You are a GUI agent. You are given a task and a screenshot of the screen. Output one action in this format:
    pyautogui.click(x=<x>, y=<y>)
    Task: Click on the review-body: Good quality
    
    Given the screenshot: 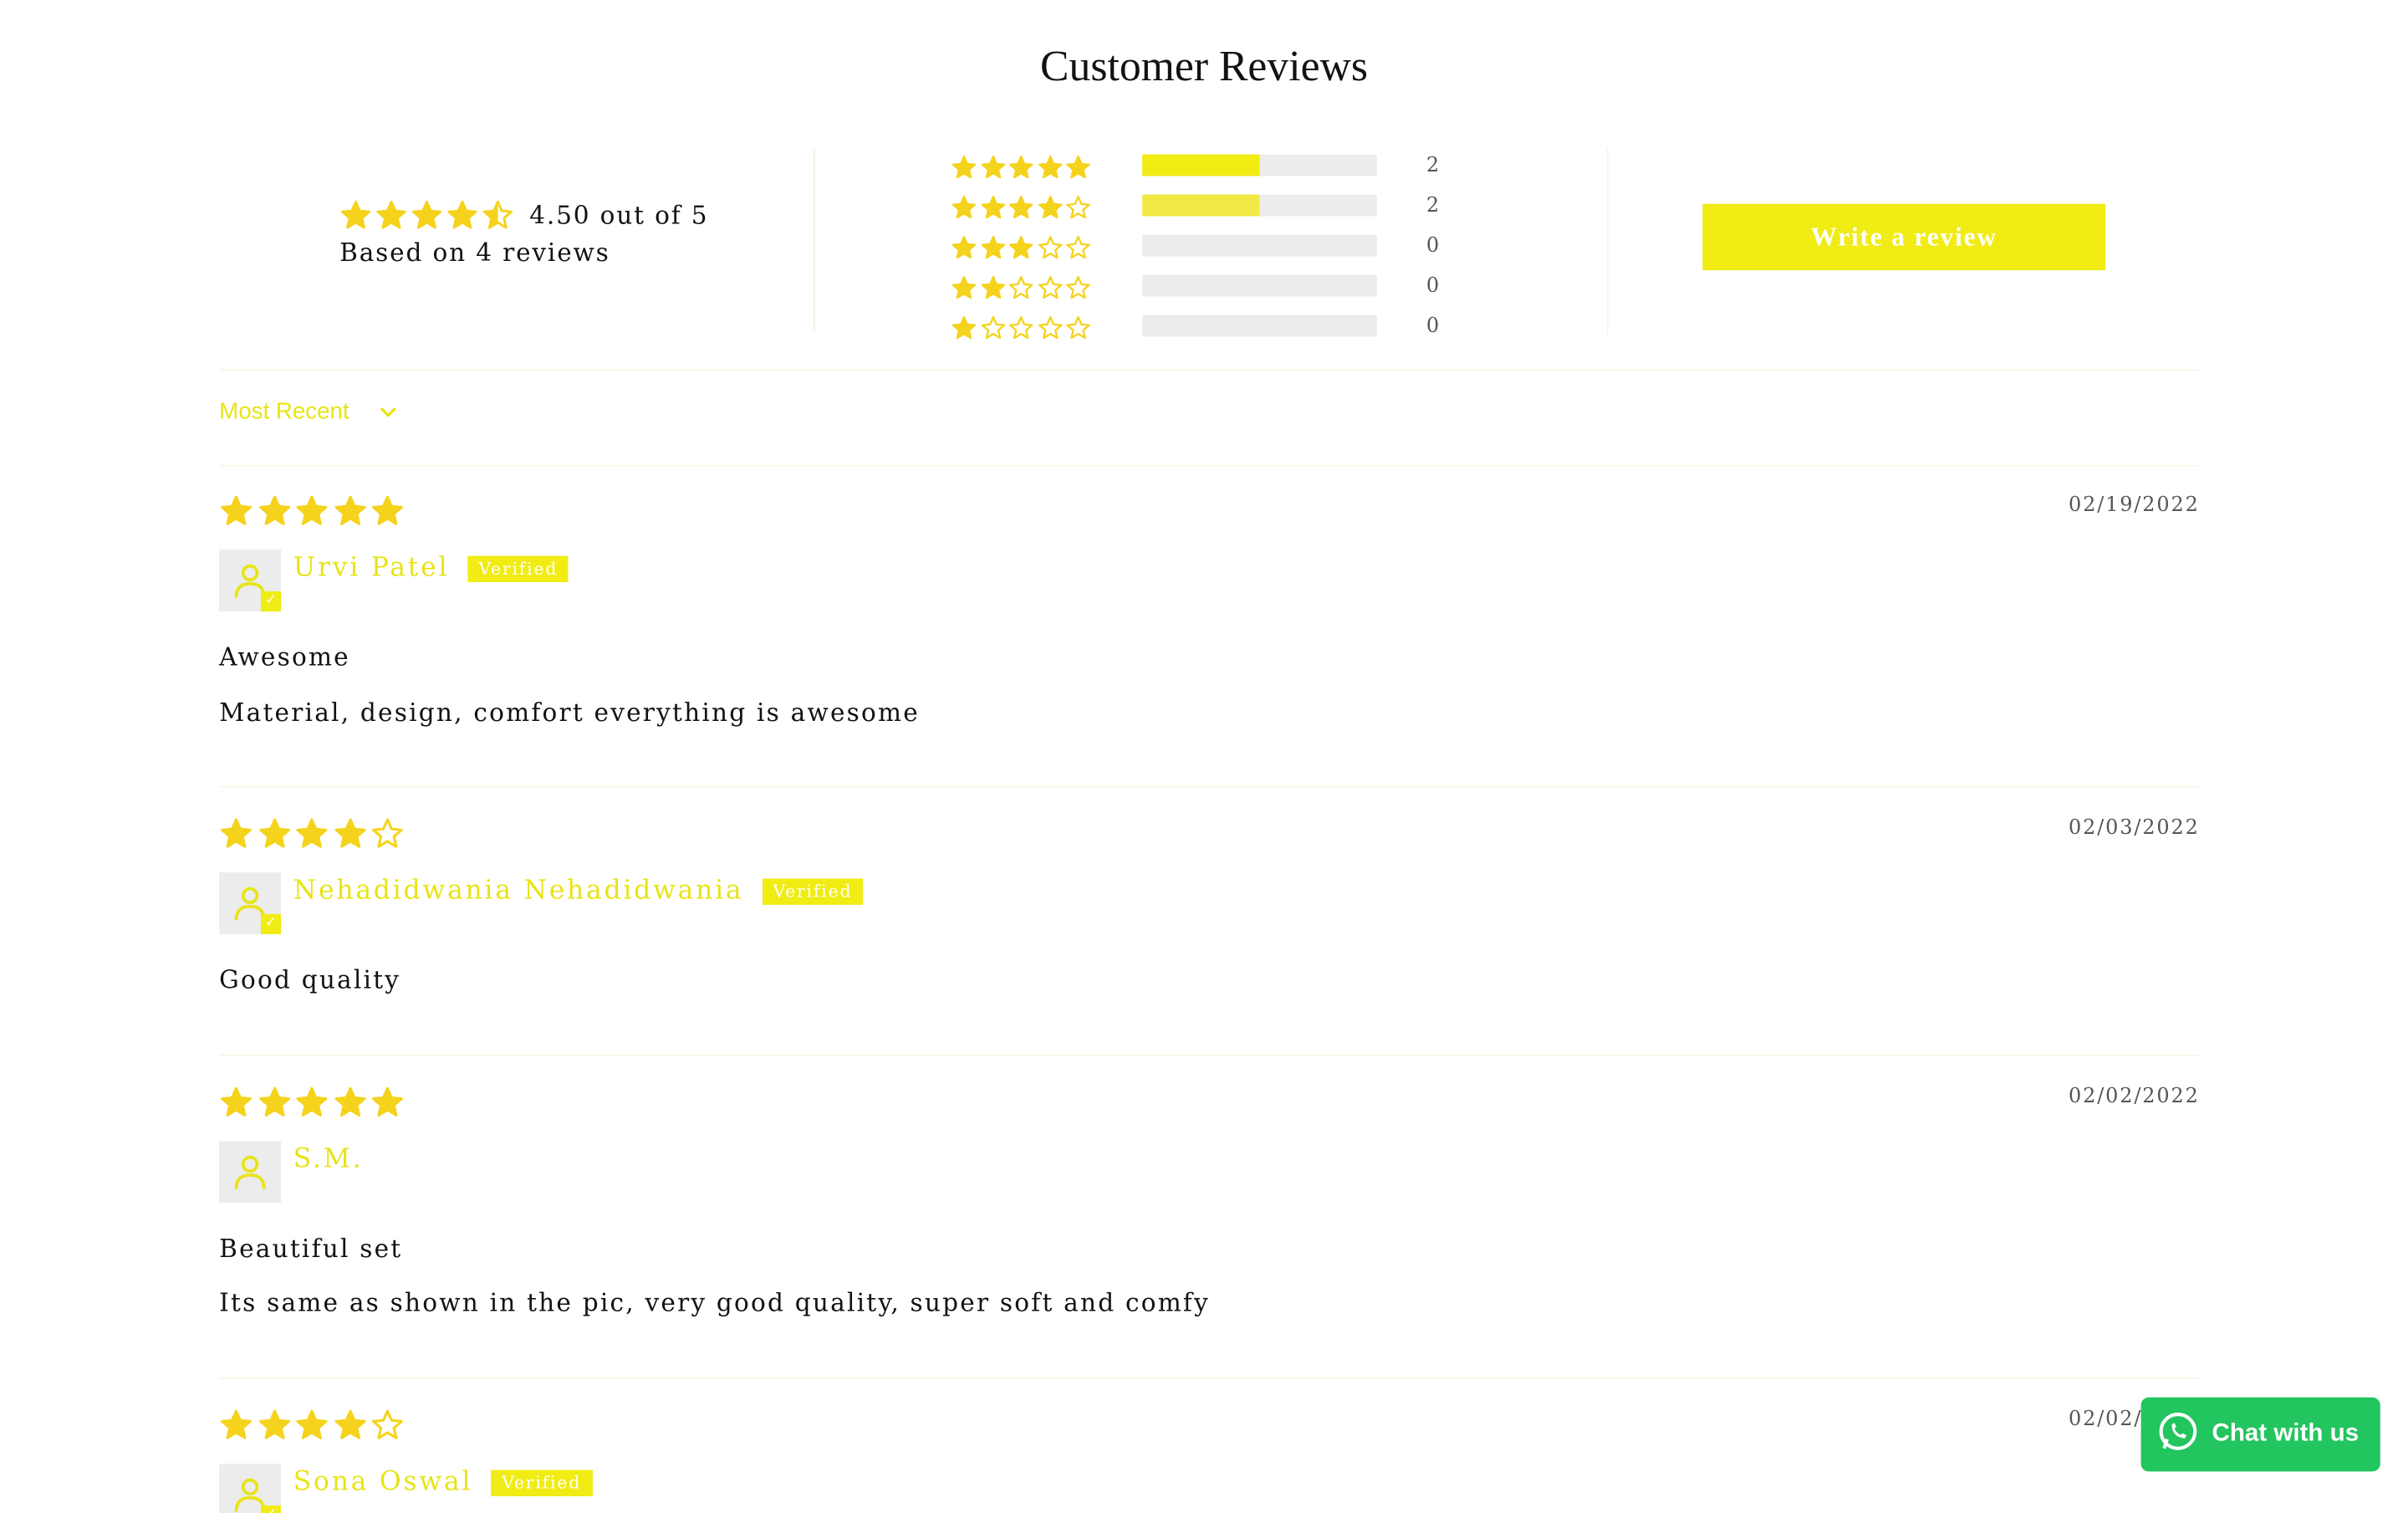 What is the action you would take?
    pyautogui.click(x=310, y=979)
    